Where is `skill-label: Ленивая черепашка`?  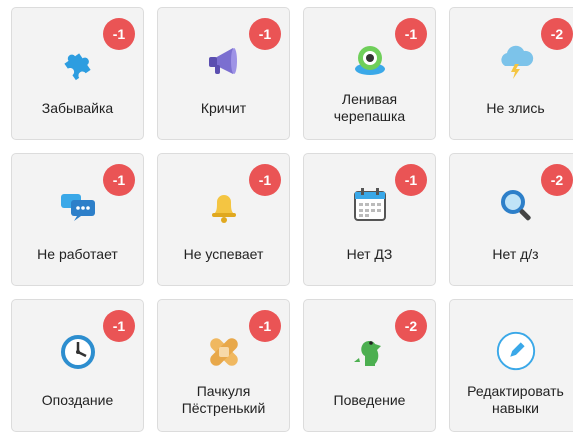 skill-label: Ленивая черепашка is located at coordinates (369, 107).